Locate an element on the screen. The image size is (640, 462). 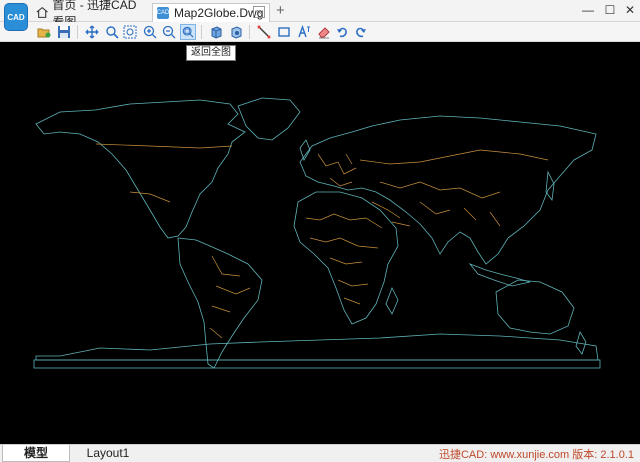
minimize-button: — is located at coordinates (588, 11).